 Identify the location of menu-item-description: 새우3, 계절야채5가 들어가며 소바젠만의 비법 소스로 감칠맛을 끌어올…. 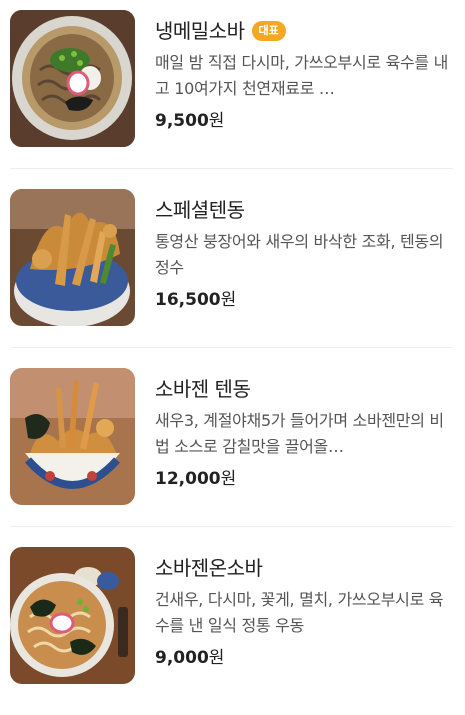
(299, 433).